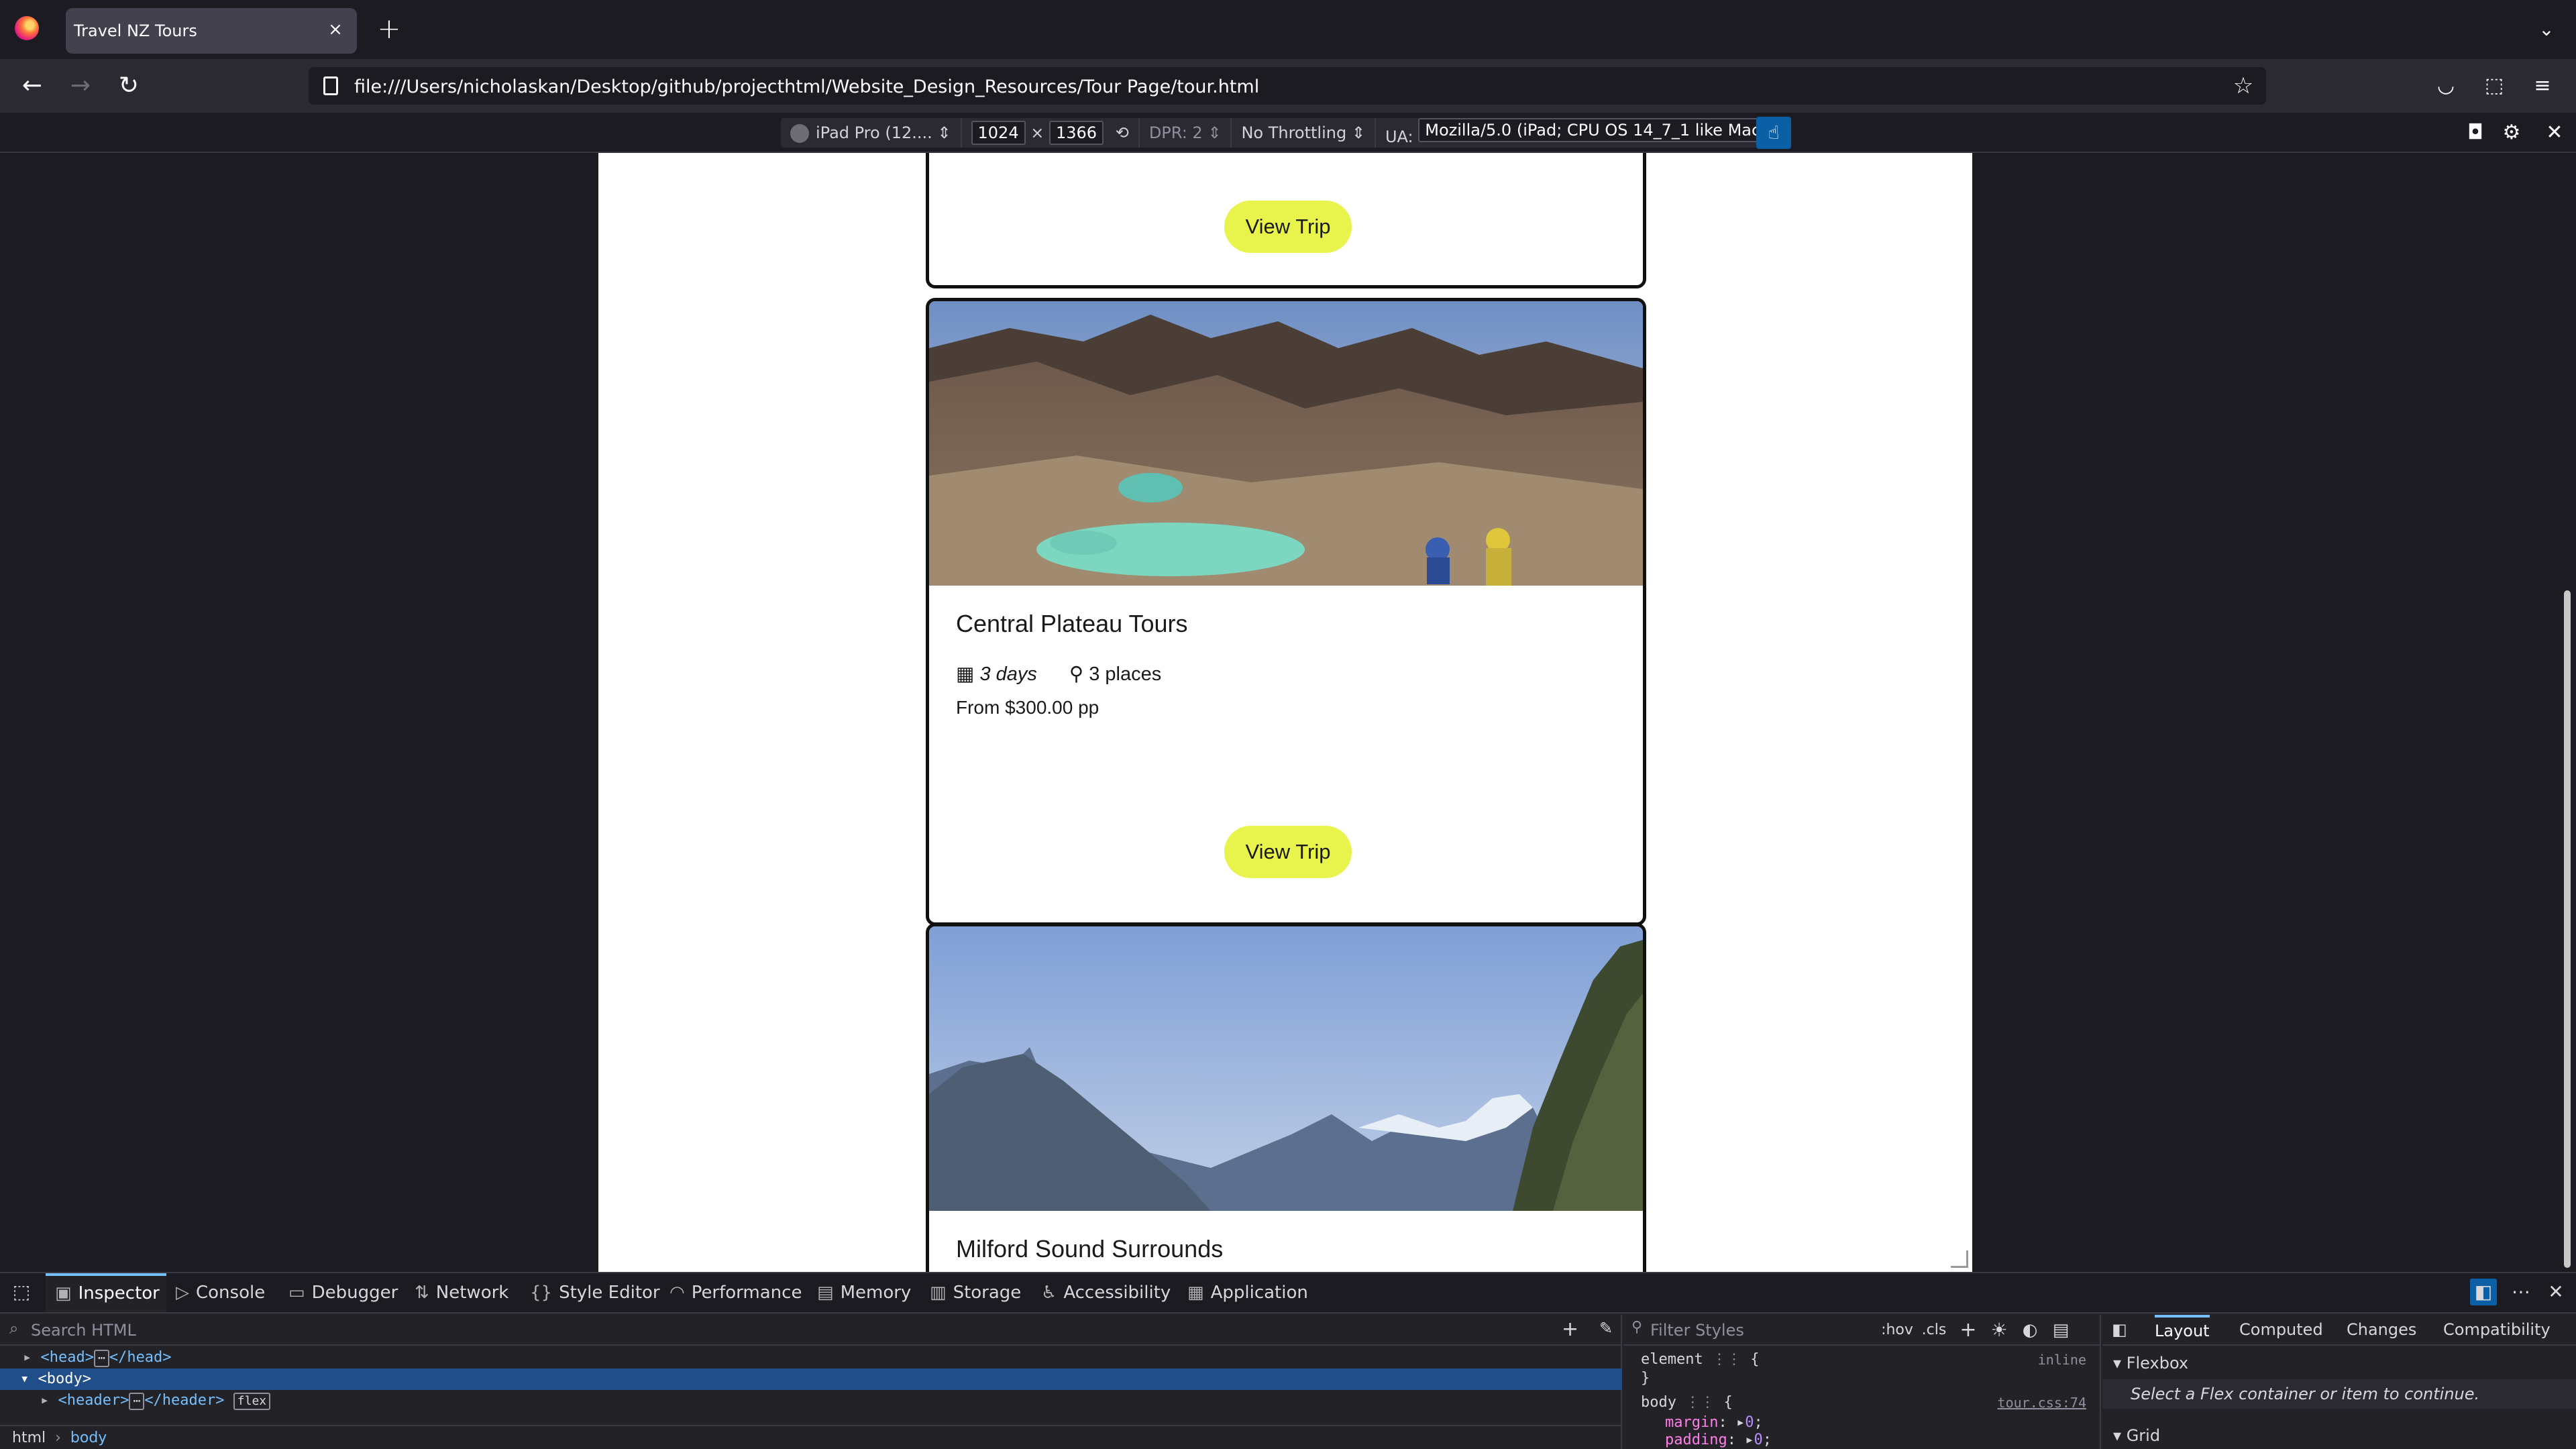 The height and width of the screenshot is (1449, 2576). What do you see at coordinates (2243, 86) in the screenshot?
I see `bookmark-star-icon: ☆` at bounding box center [2243, 86].